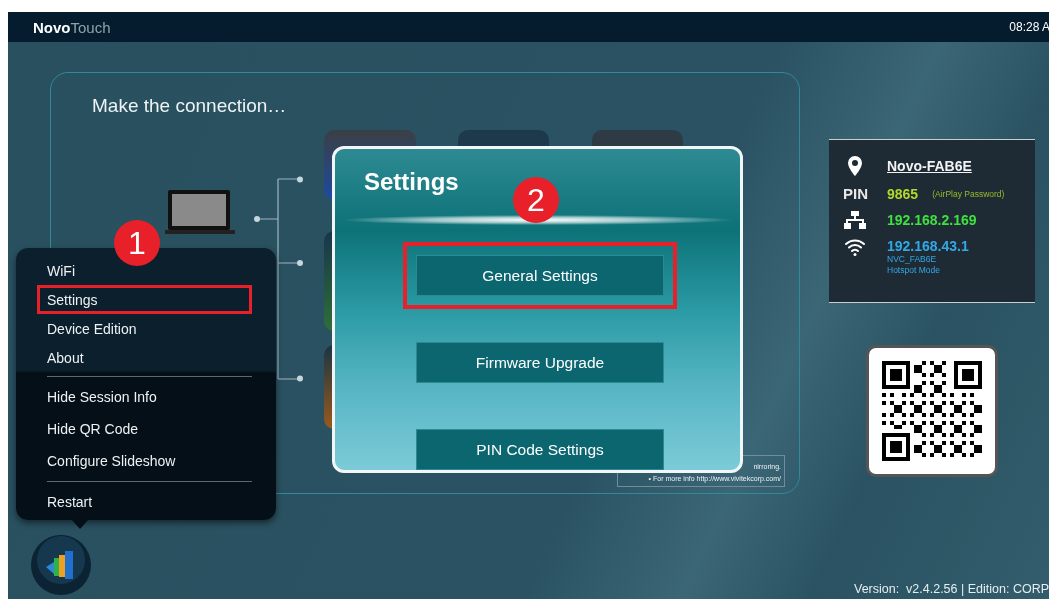  What do you see at coordinates (914, 270) in the screenshot?
I see `wifi-mode-text: Hotspot Mode` at bounding box center [914, 270].